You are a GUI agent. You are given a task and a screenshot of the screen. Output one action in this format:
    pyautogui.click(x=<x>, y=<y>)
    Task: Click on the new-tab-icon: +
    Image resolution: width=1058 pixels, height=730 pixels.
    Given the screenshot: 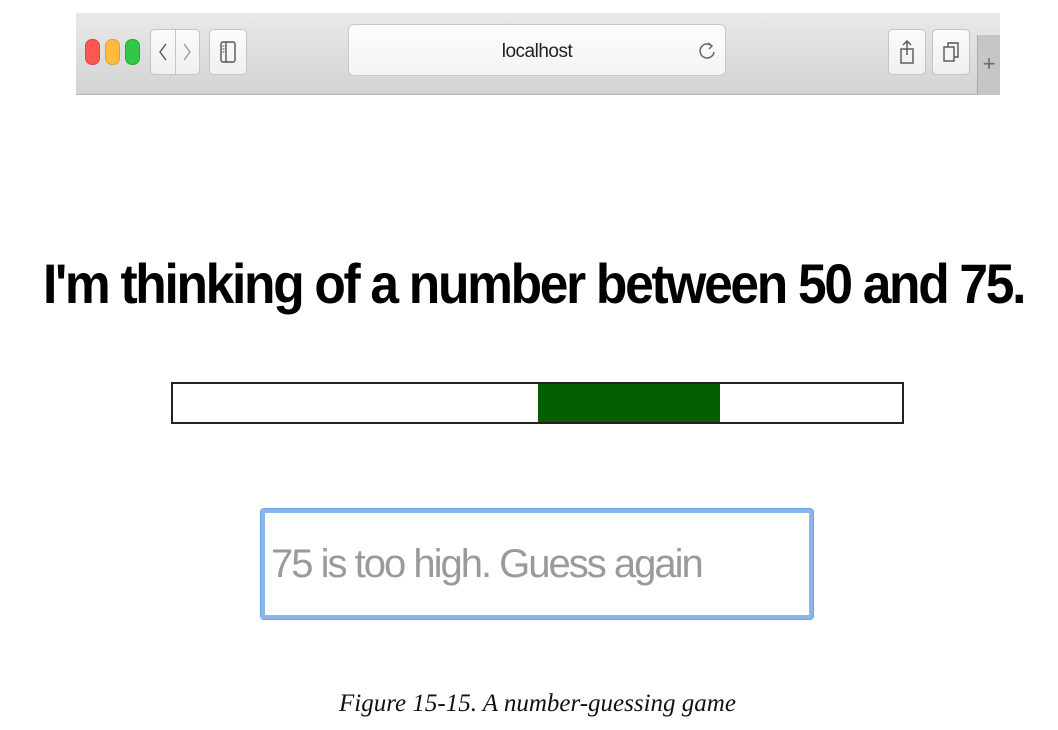 What is the action you would take?
    pyautogui.click(x=989, y=63)
    